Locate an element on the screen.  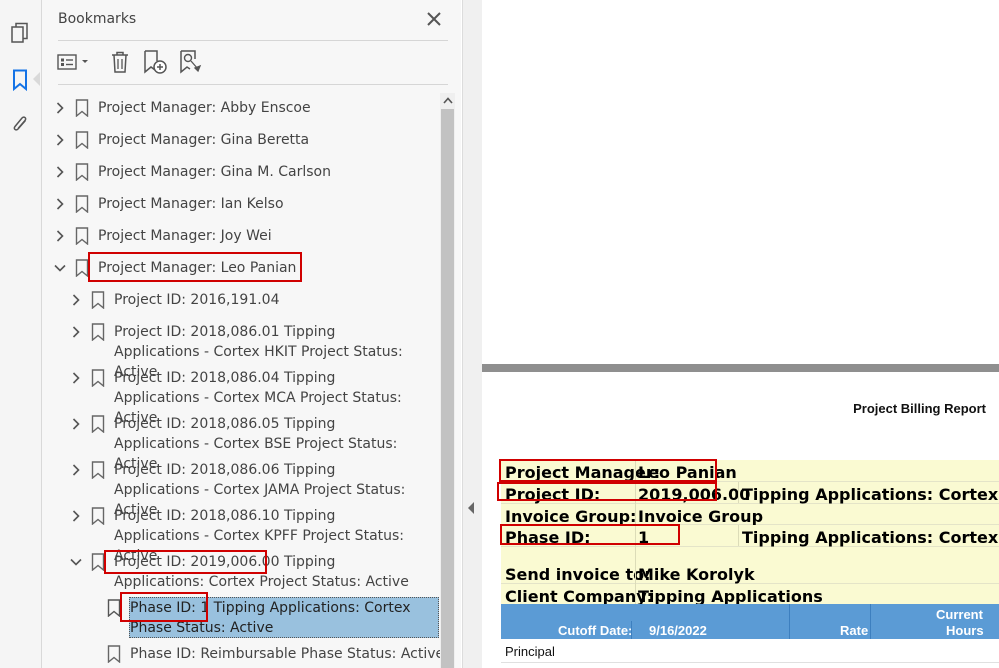
bookmark-item-expanded: Project Manager: Leo Panian is located at coordinates (243, 268).